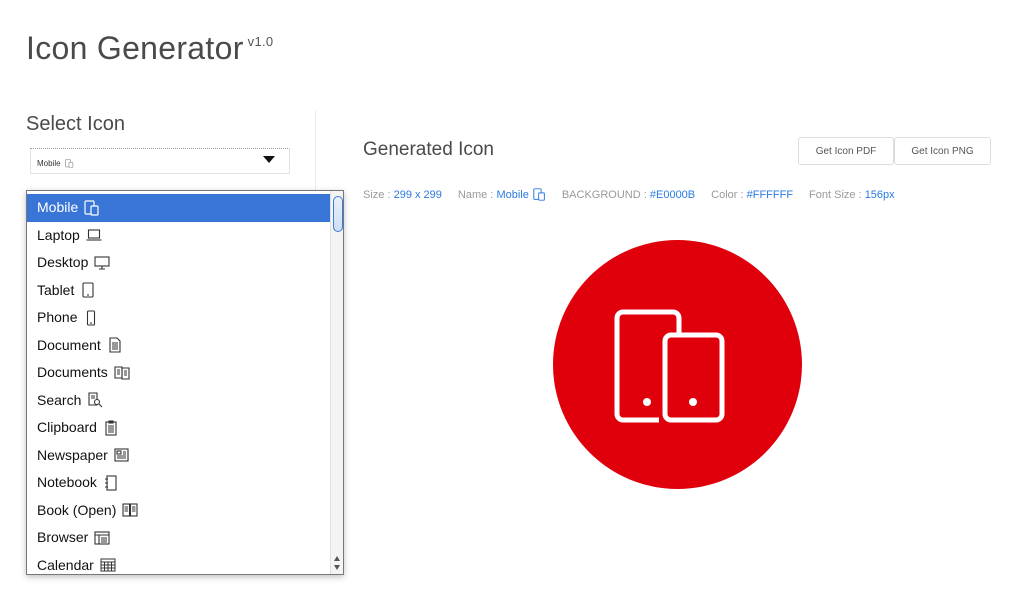 This screenshot has width=1024, height=600. What do you see at coordinates (179, 346) in the screenshot?
I see `option-document: Document` at bounding box center [179, 346].